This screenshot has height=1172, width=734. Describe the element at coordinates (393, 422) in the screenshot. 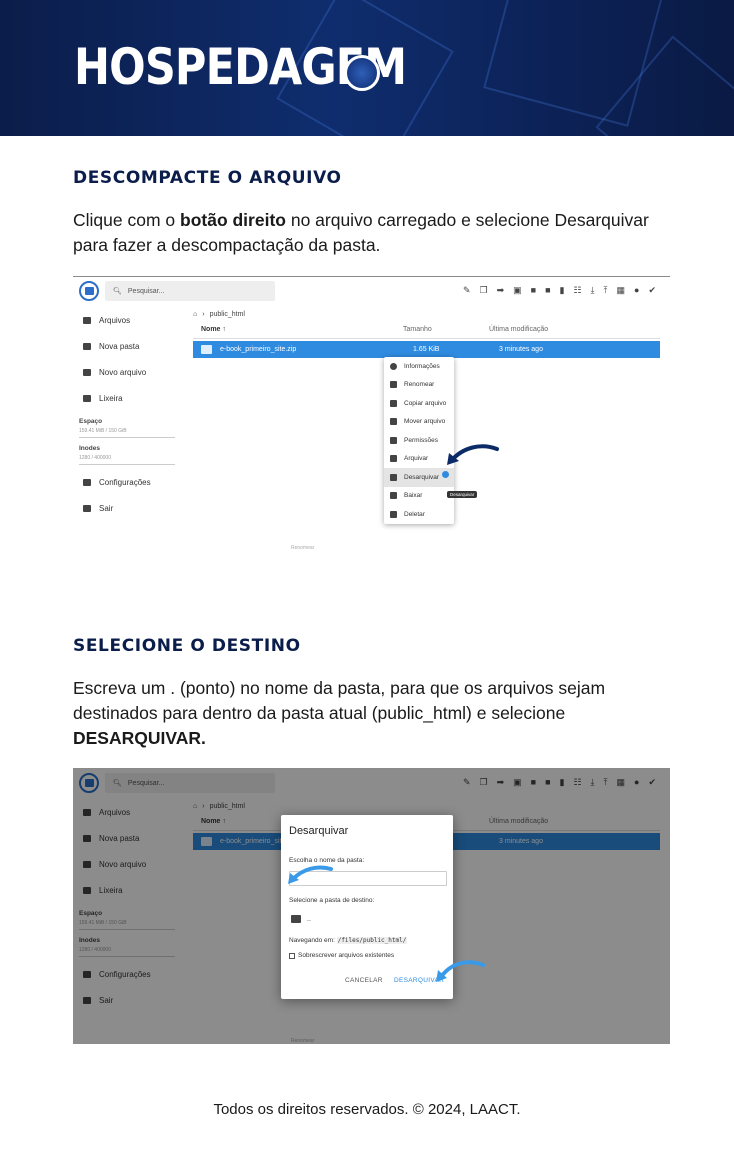

I see `move-icon` at that location.